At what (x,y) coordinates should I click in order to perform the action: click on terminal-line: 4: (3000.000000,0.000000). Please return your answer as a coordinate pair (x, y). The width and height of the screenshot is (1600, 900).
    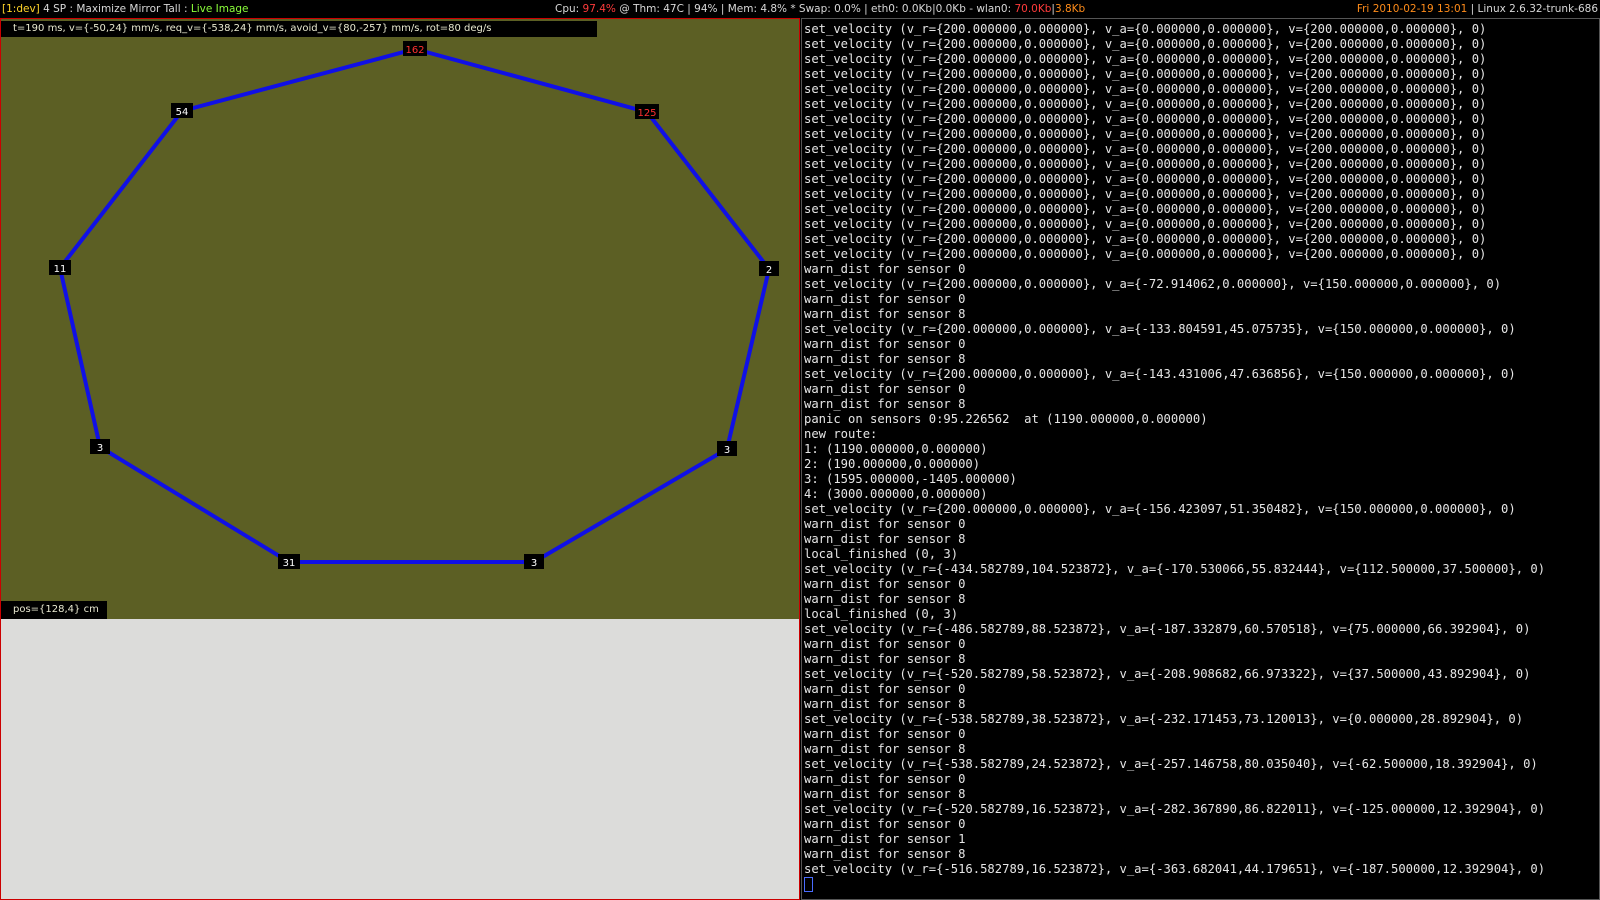
    Looking at the image, I should click on (896, 494).